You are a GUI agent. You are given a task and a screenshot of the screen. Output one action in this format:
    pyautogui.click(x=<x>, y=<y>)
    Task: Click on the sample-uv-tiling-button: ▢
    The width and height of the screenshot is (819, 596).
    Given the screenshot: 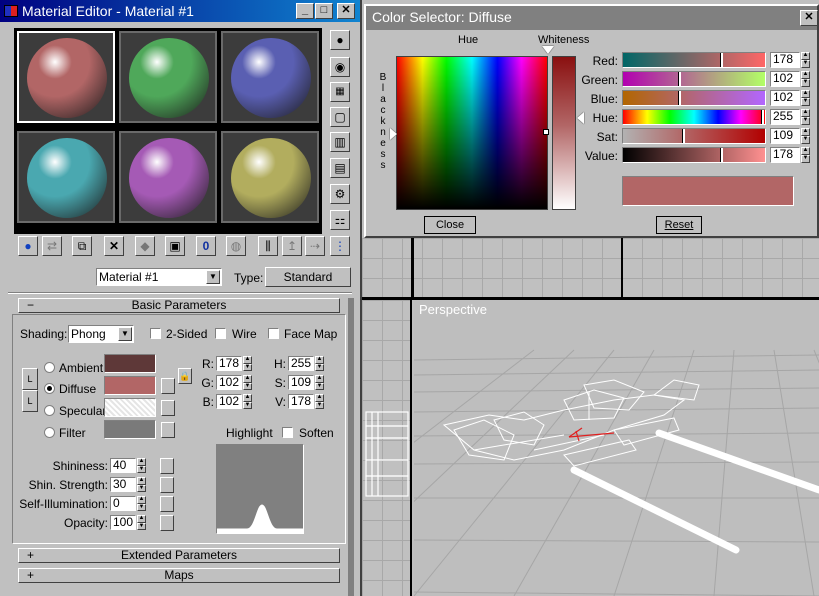 What is the action you would take?
    pyautogui.click(x=340, y=117)
    